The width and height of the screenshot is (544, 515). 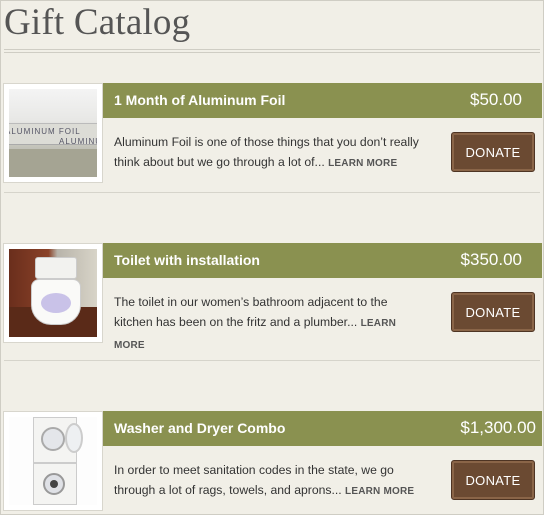 I want to click on gift-title: Washer and Dryer Combo, so click(x=199, y=428).